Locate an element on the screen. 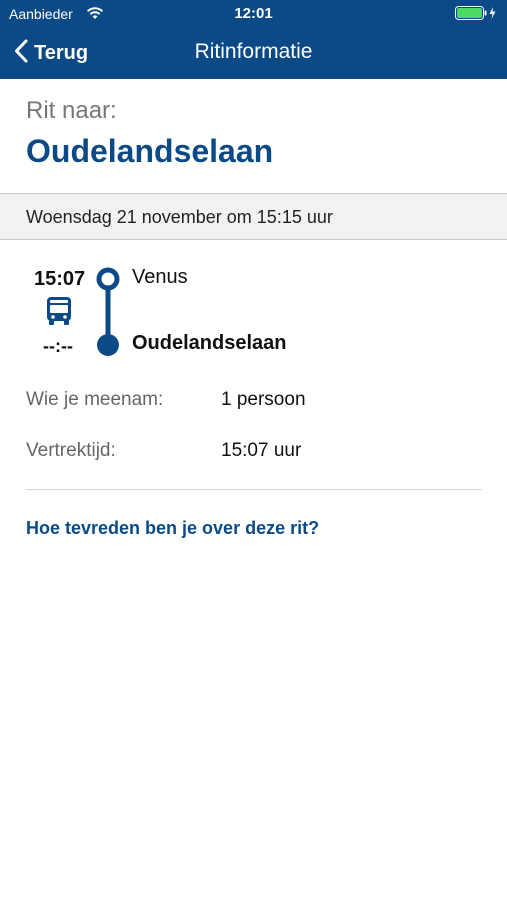  passengers-value: 1 persoon is located at coordinates (263, 399).